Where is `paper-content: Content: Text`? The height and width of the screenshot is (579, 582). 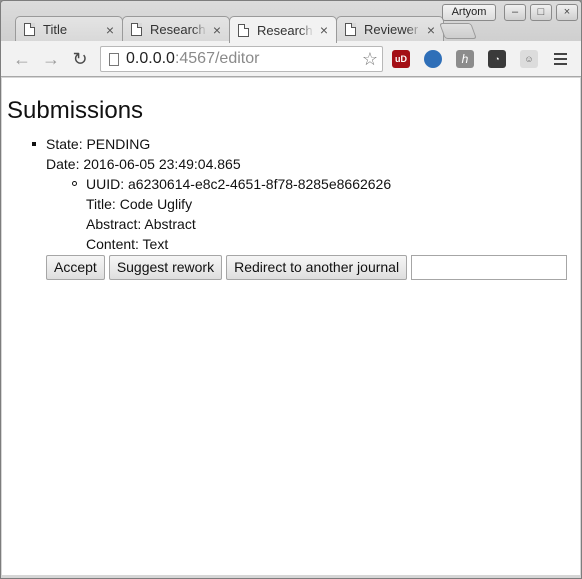
paper-content: Content: Text is located at coordinates (127, 244).